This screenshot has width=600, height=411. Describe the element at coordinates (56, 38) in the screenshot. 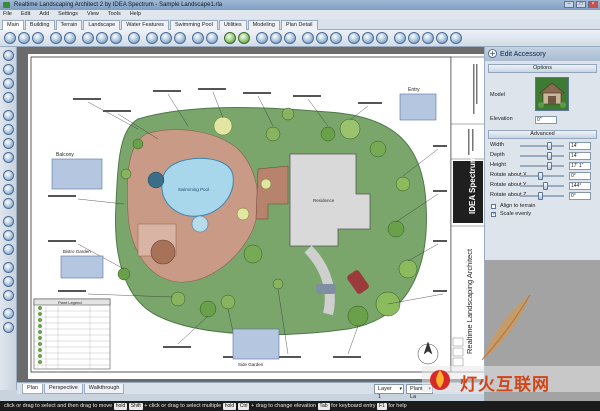

I see `undo-icon` at that location.